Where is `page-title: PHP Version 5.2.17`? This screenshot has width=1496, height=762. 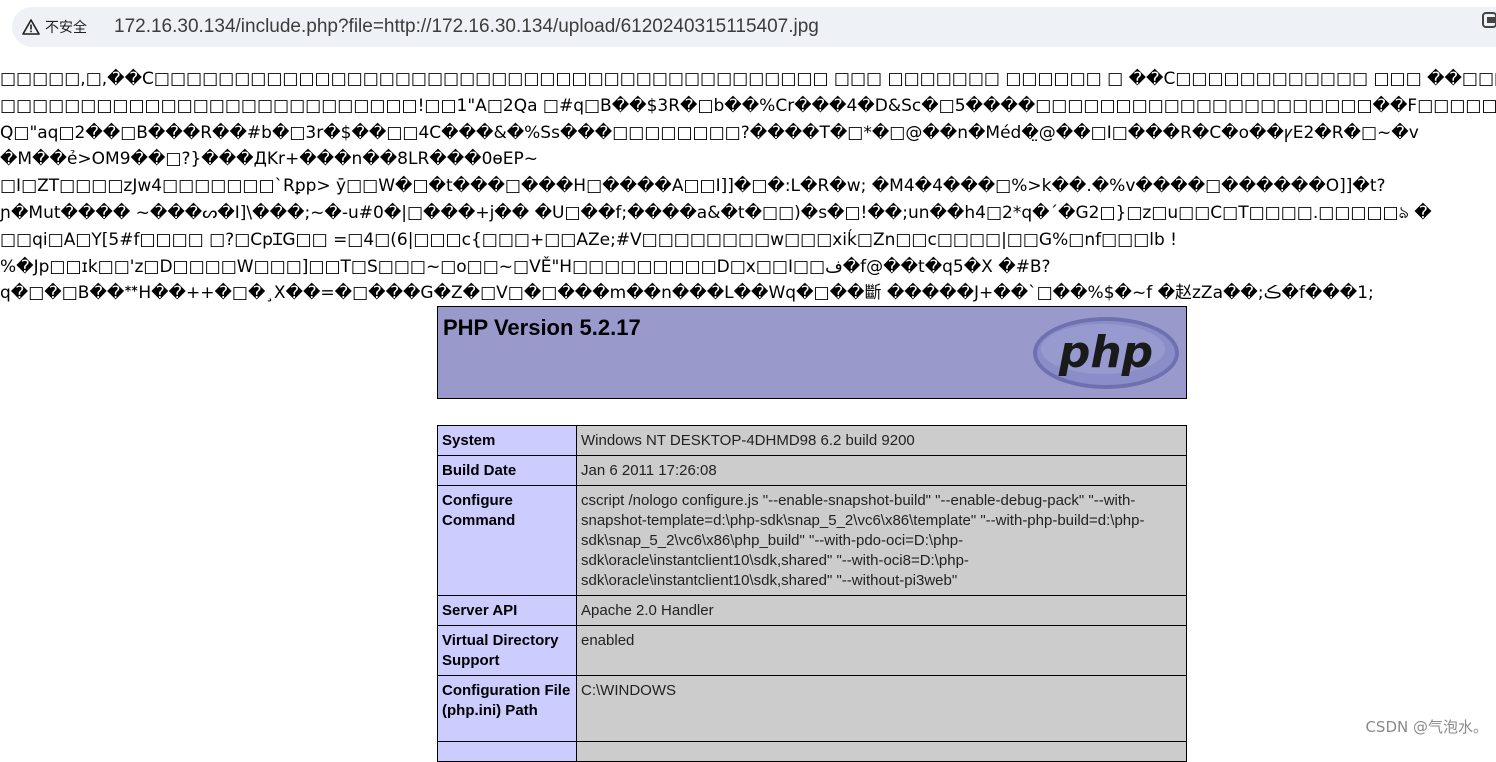 page-title: PHP Version 5.2.17 is located at coordinates (542, 327).